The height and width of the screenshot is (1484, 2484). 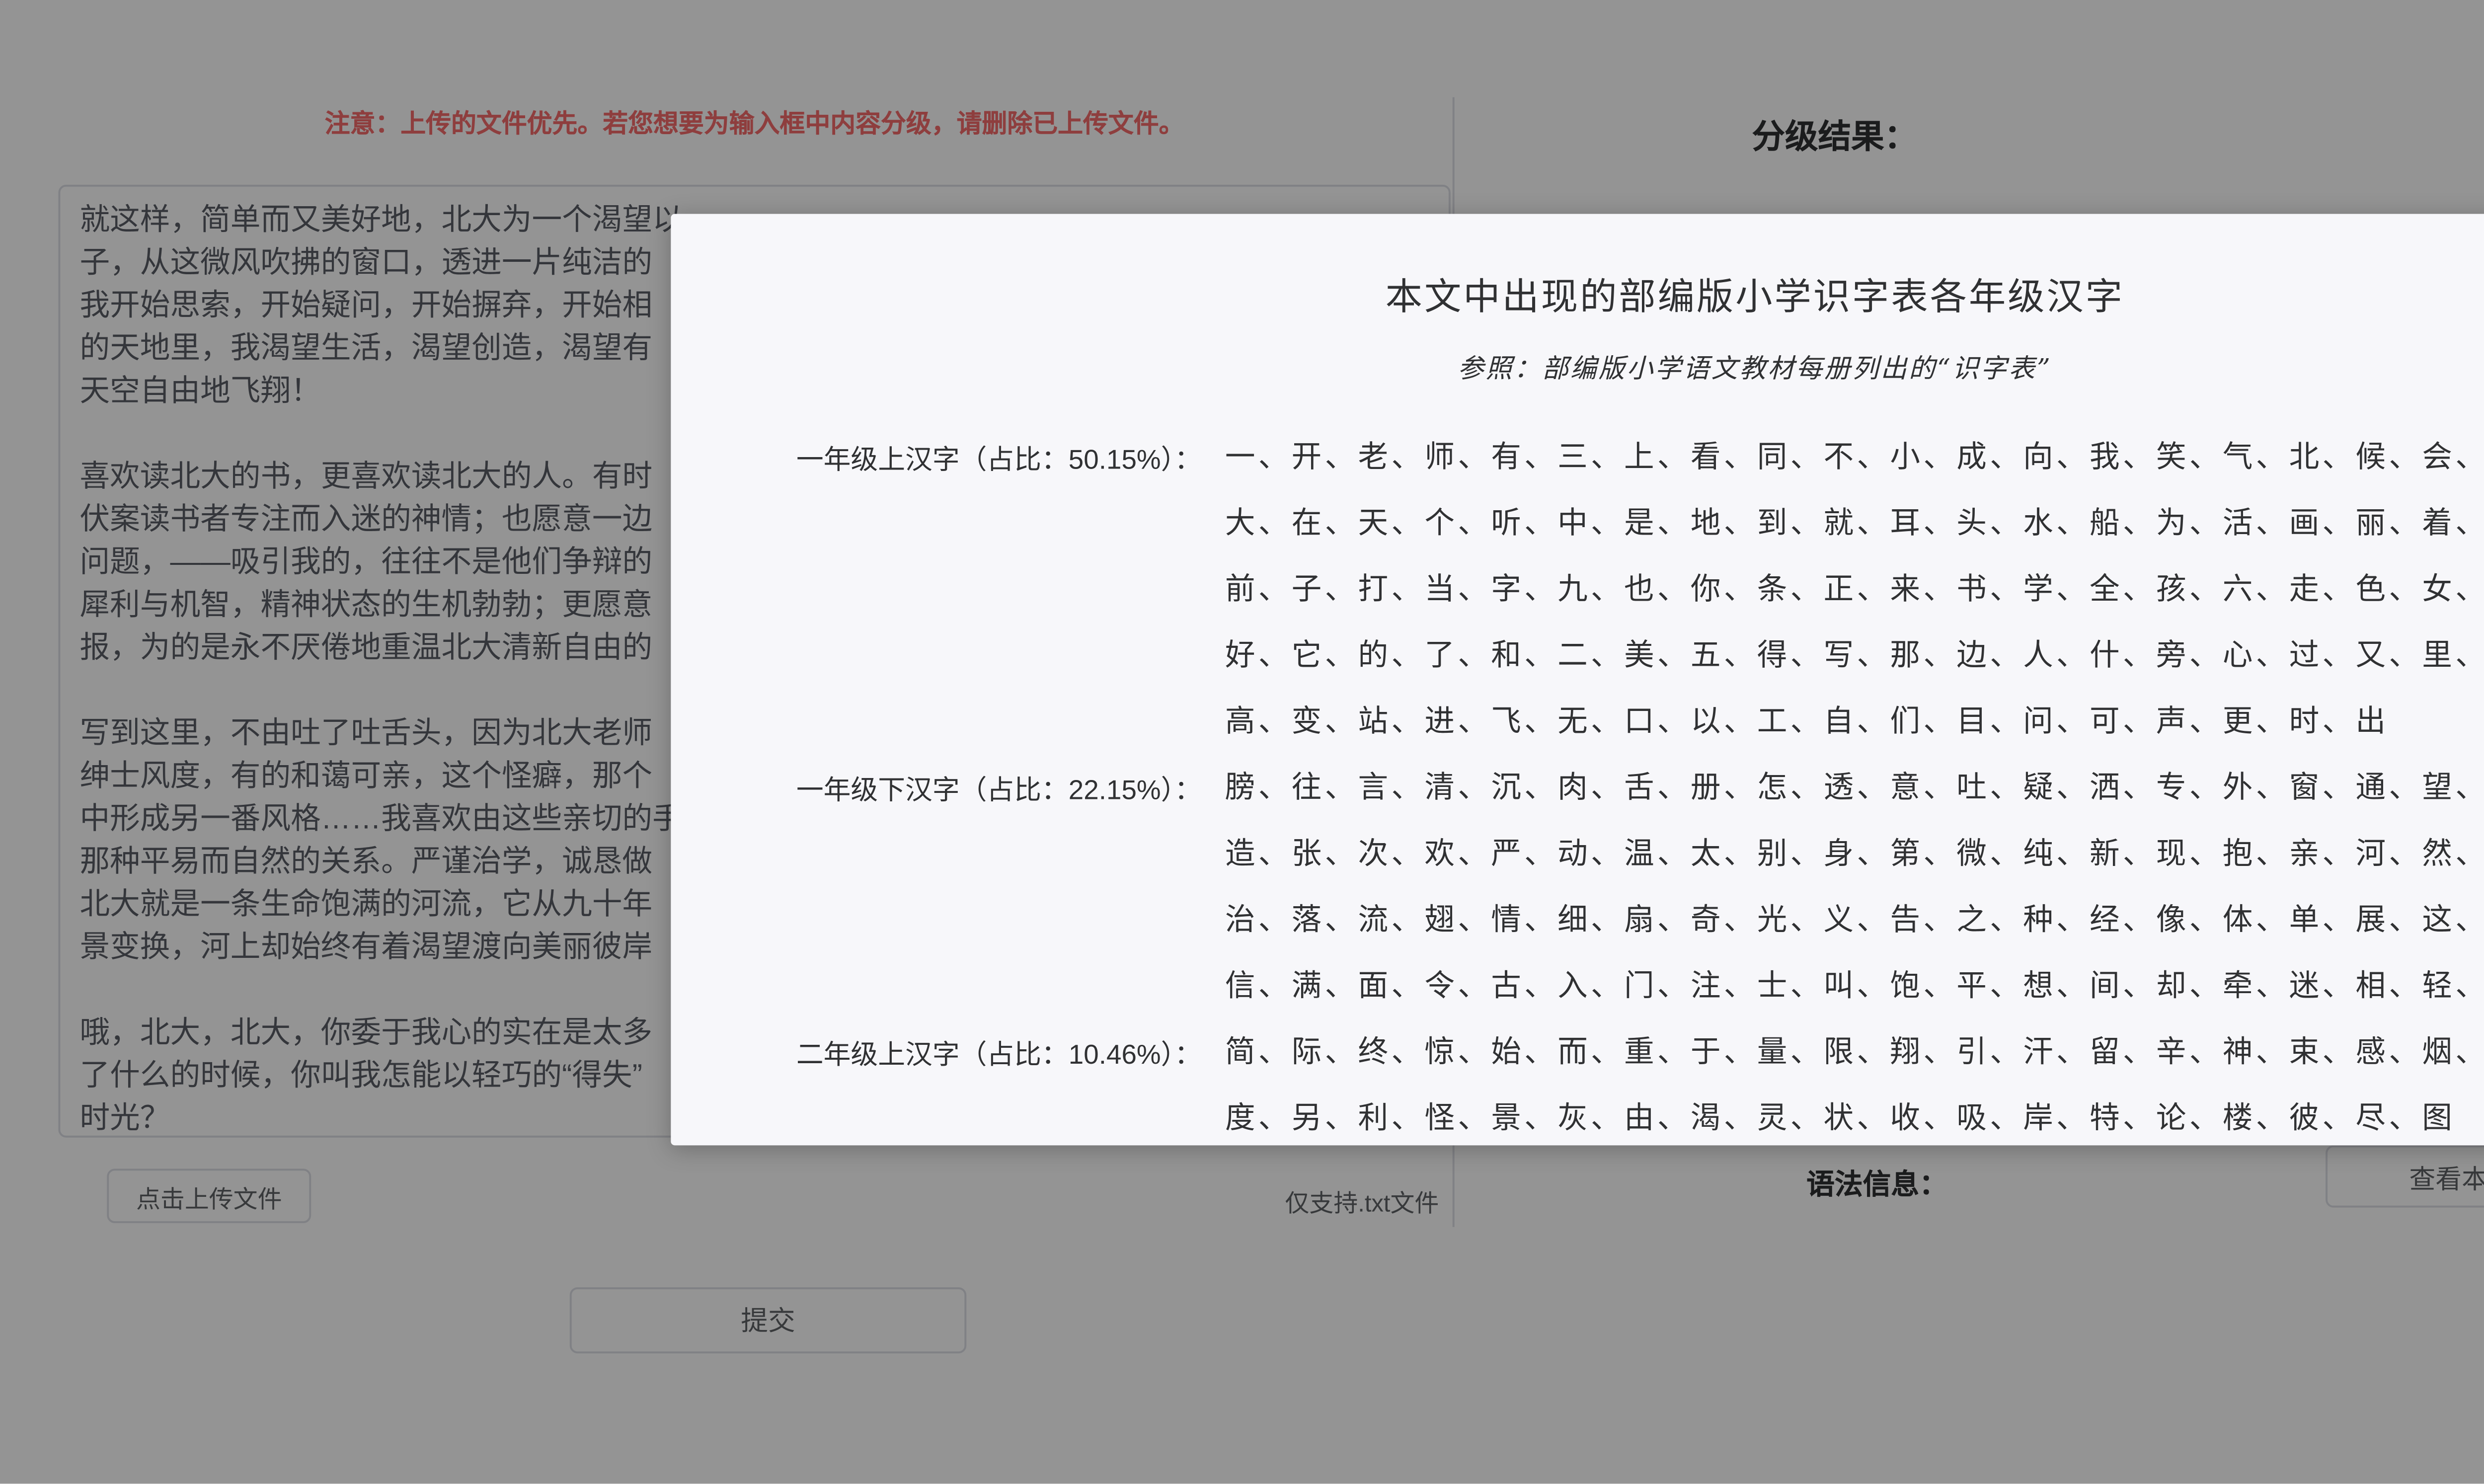 What do you see at coordinates (1755, 298) in the screenshot?
I see `modal-title: 本文中出现的部编版小学识字表各年级汉字` at bounding box center [1755, 298].